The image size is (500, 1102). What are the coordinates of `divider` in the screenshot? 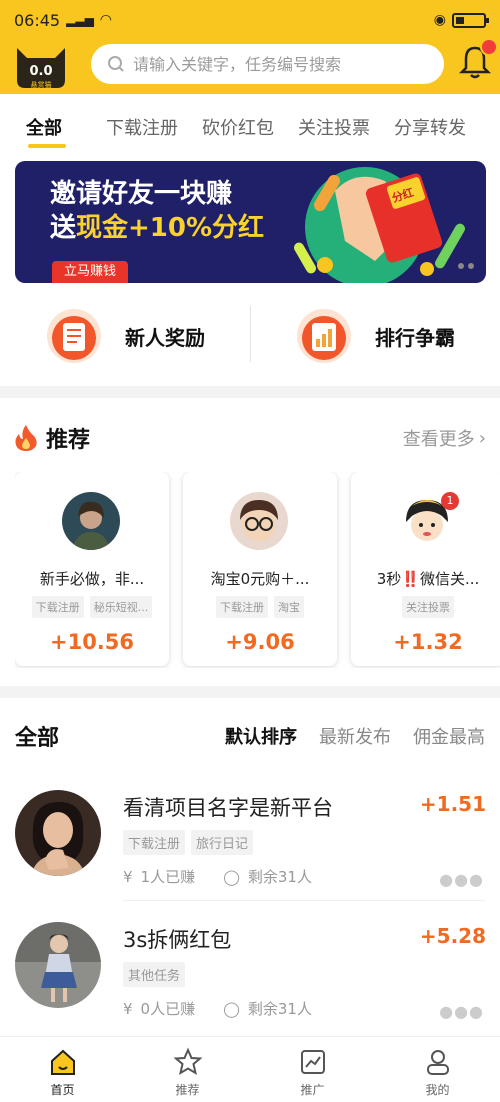 It's located at (304, 900).